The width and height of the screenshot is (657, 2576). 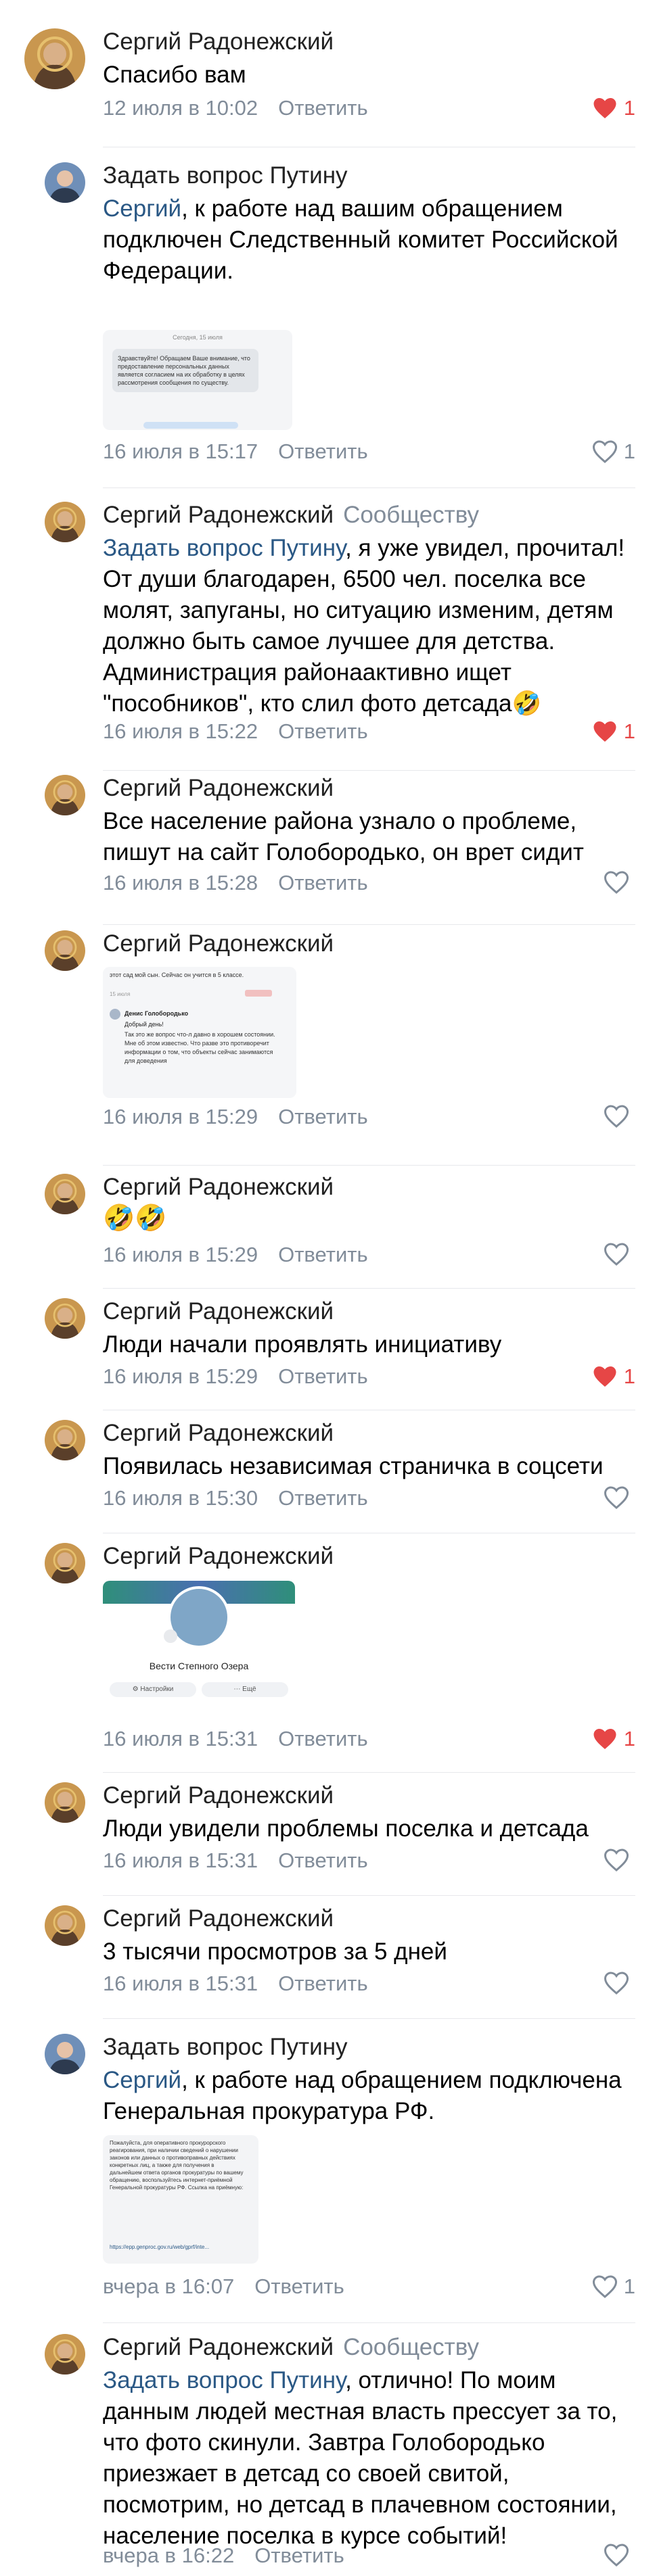 I want to click on comment-text: Люди увидели проблемы поселка и детсада, so click(x=346, y=1828).